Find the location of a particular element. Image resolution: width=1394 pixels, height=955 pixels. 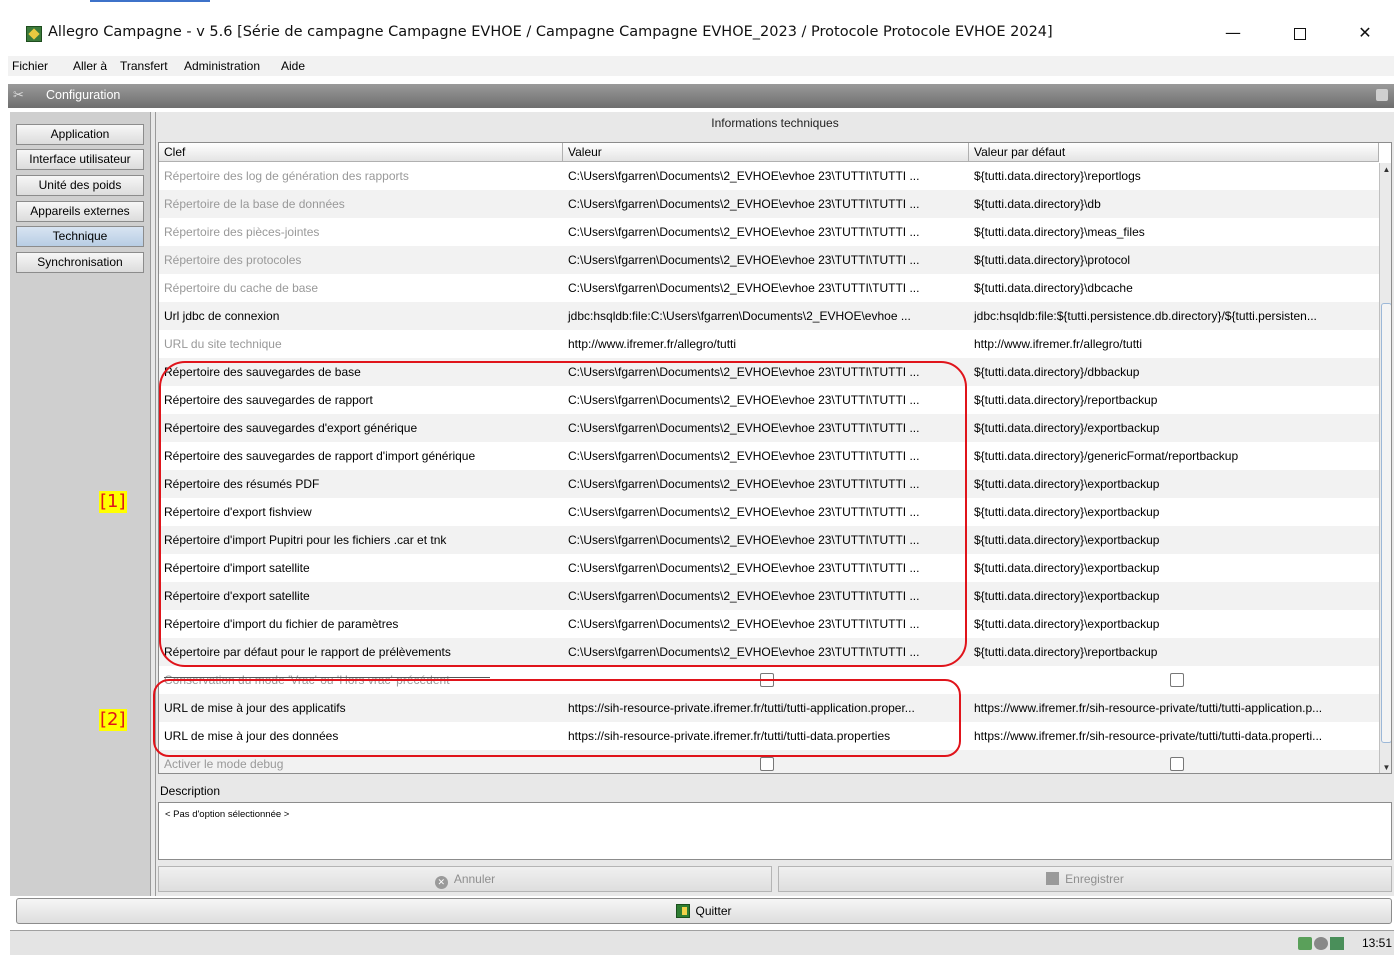

scroll-down-icon: ▼ is located at coordinates (1385, 767).